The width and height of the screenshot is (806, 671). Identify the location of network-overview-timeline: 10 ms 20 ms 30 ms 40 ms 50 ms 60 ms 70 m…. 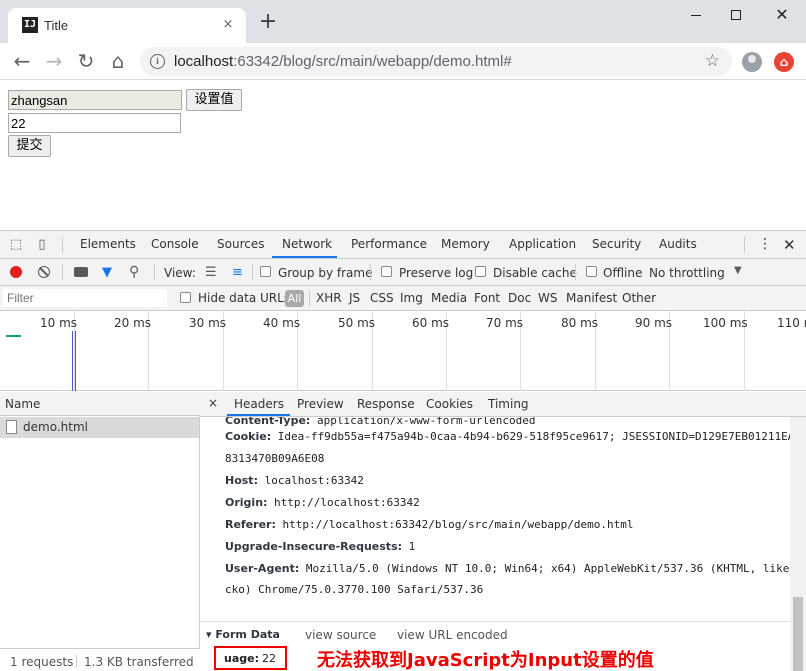
(403, 351).